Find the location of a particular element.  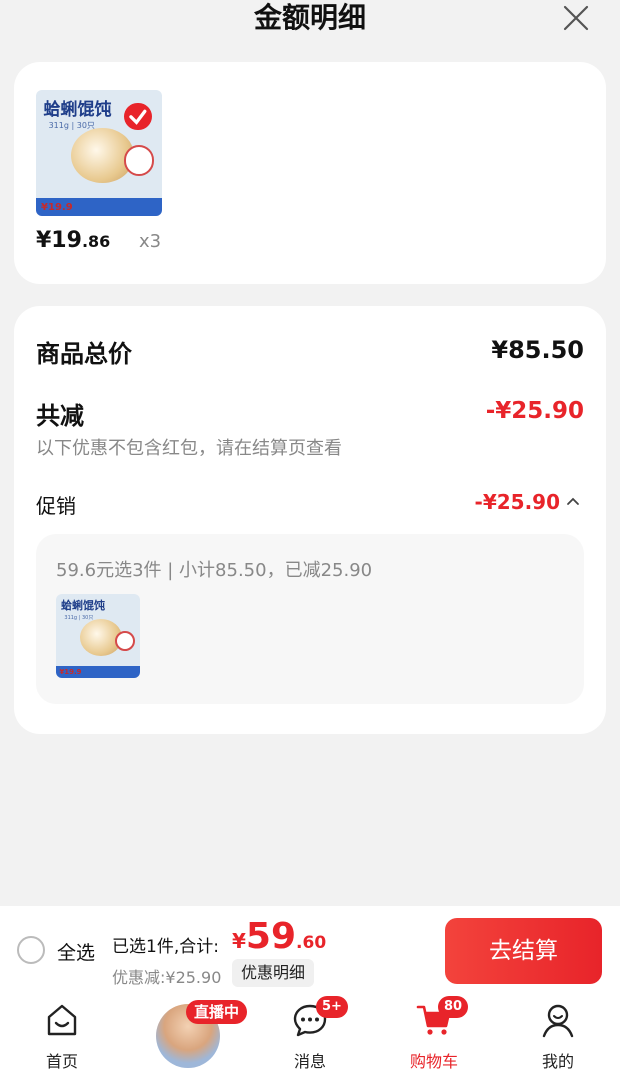

tab-cart-label: 购物车 is located at coordinates (433, 1061).